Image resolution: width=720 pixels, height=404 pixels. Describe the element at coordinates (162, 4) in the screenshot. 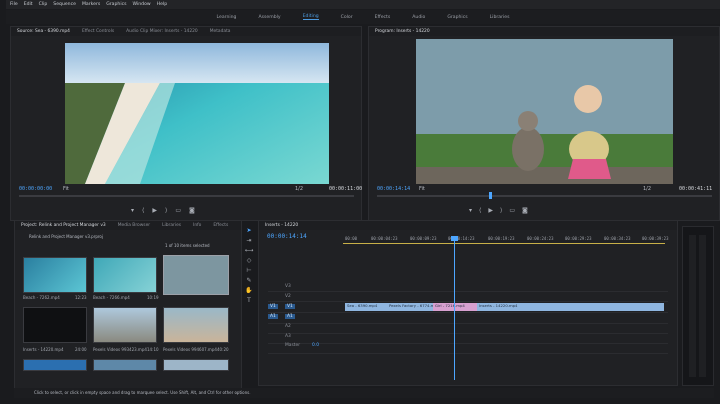

I see `menu-help: Help` at that location.